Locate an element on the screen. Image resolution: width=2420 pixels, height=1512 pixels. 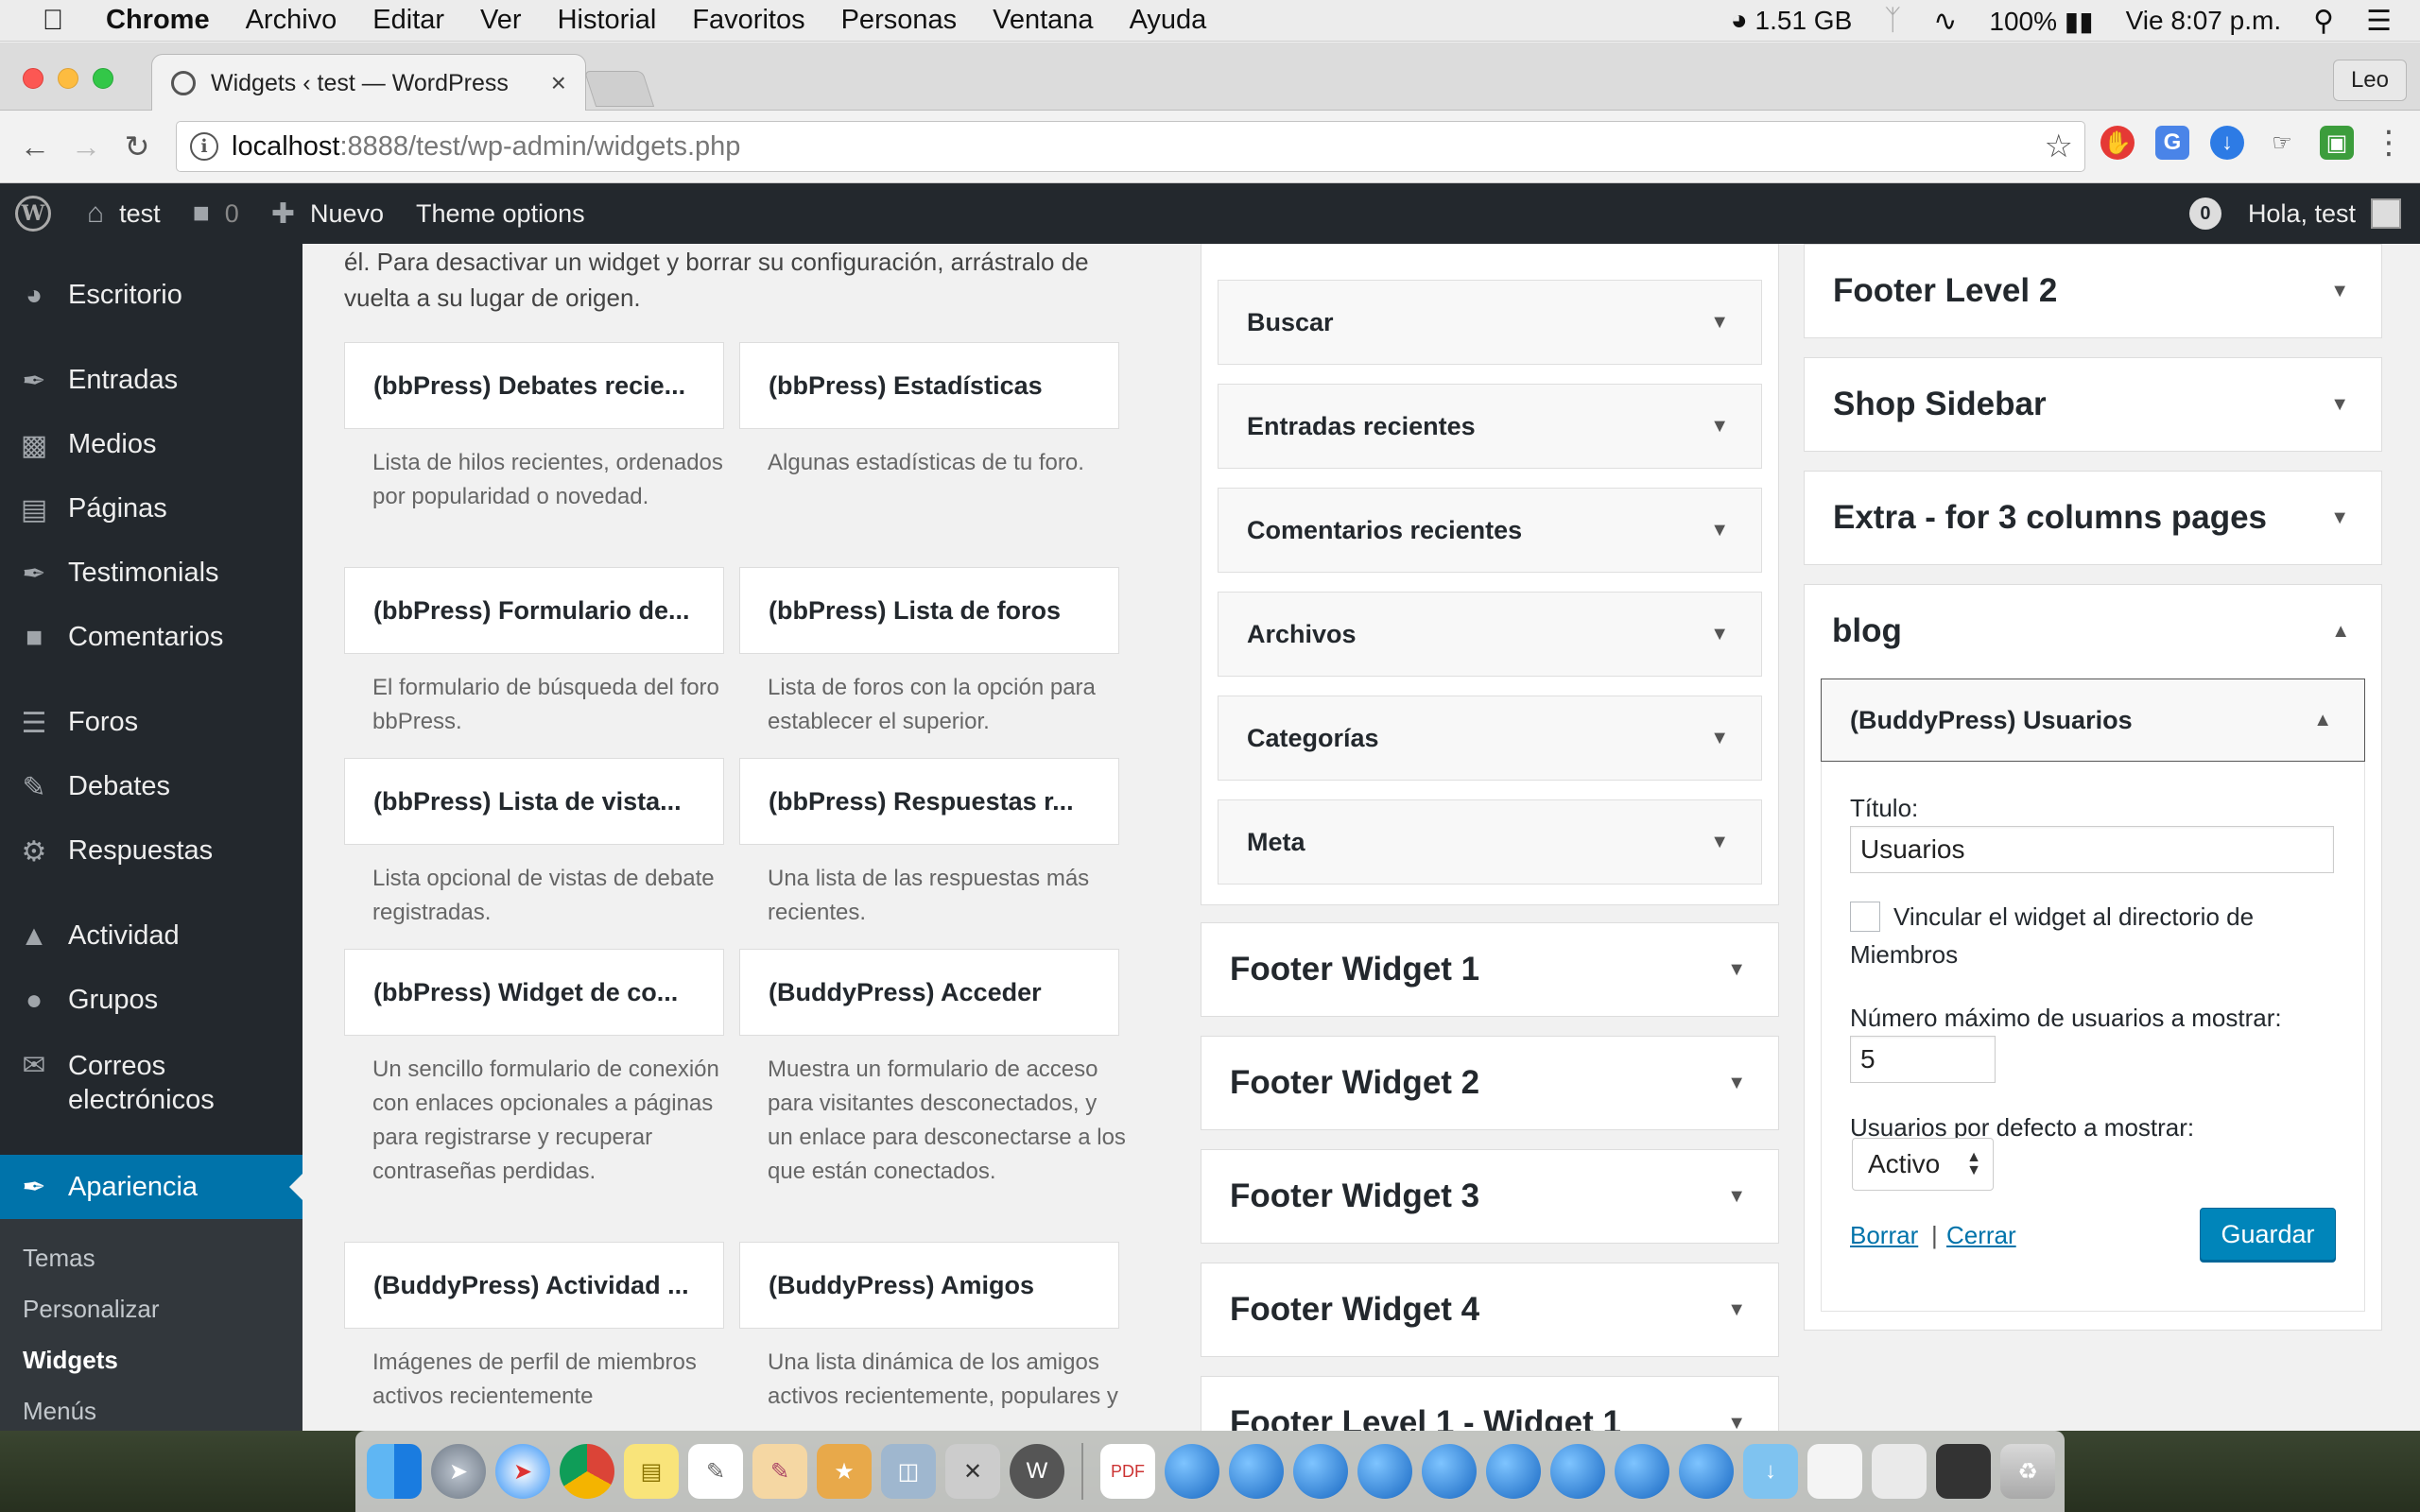
menu-apariencia: ✒ Apariencia is located at coordinates (151, 1187).